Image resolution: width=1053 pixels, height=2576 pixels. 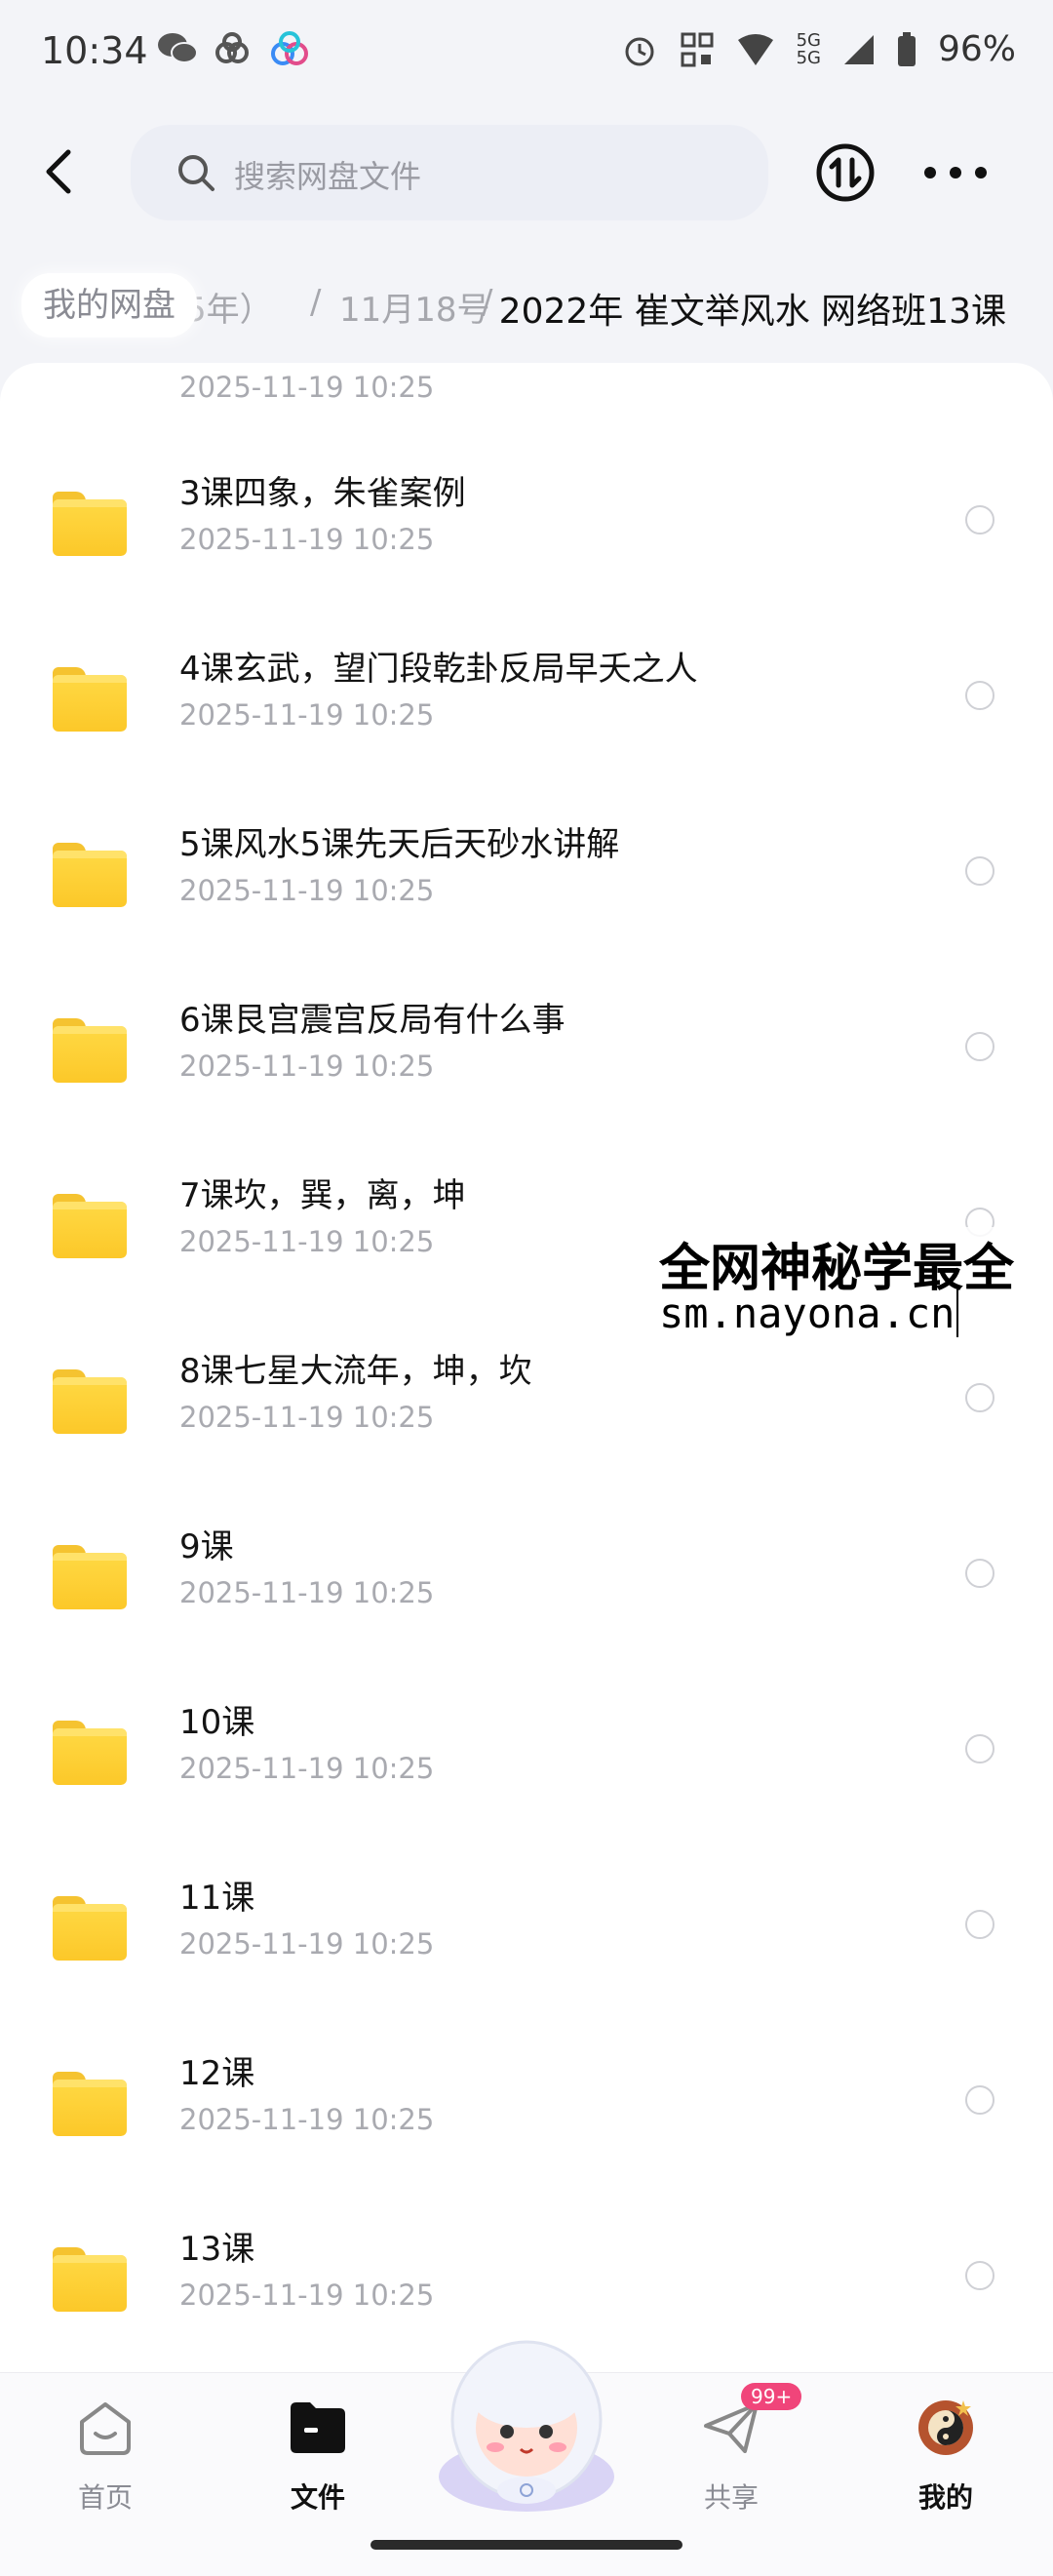 What do you see at coordinates (229, 307) in the screenshot?
I see `breadcrumb-partial: 5年）` at bounding box center [229, 307].